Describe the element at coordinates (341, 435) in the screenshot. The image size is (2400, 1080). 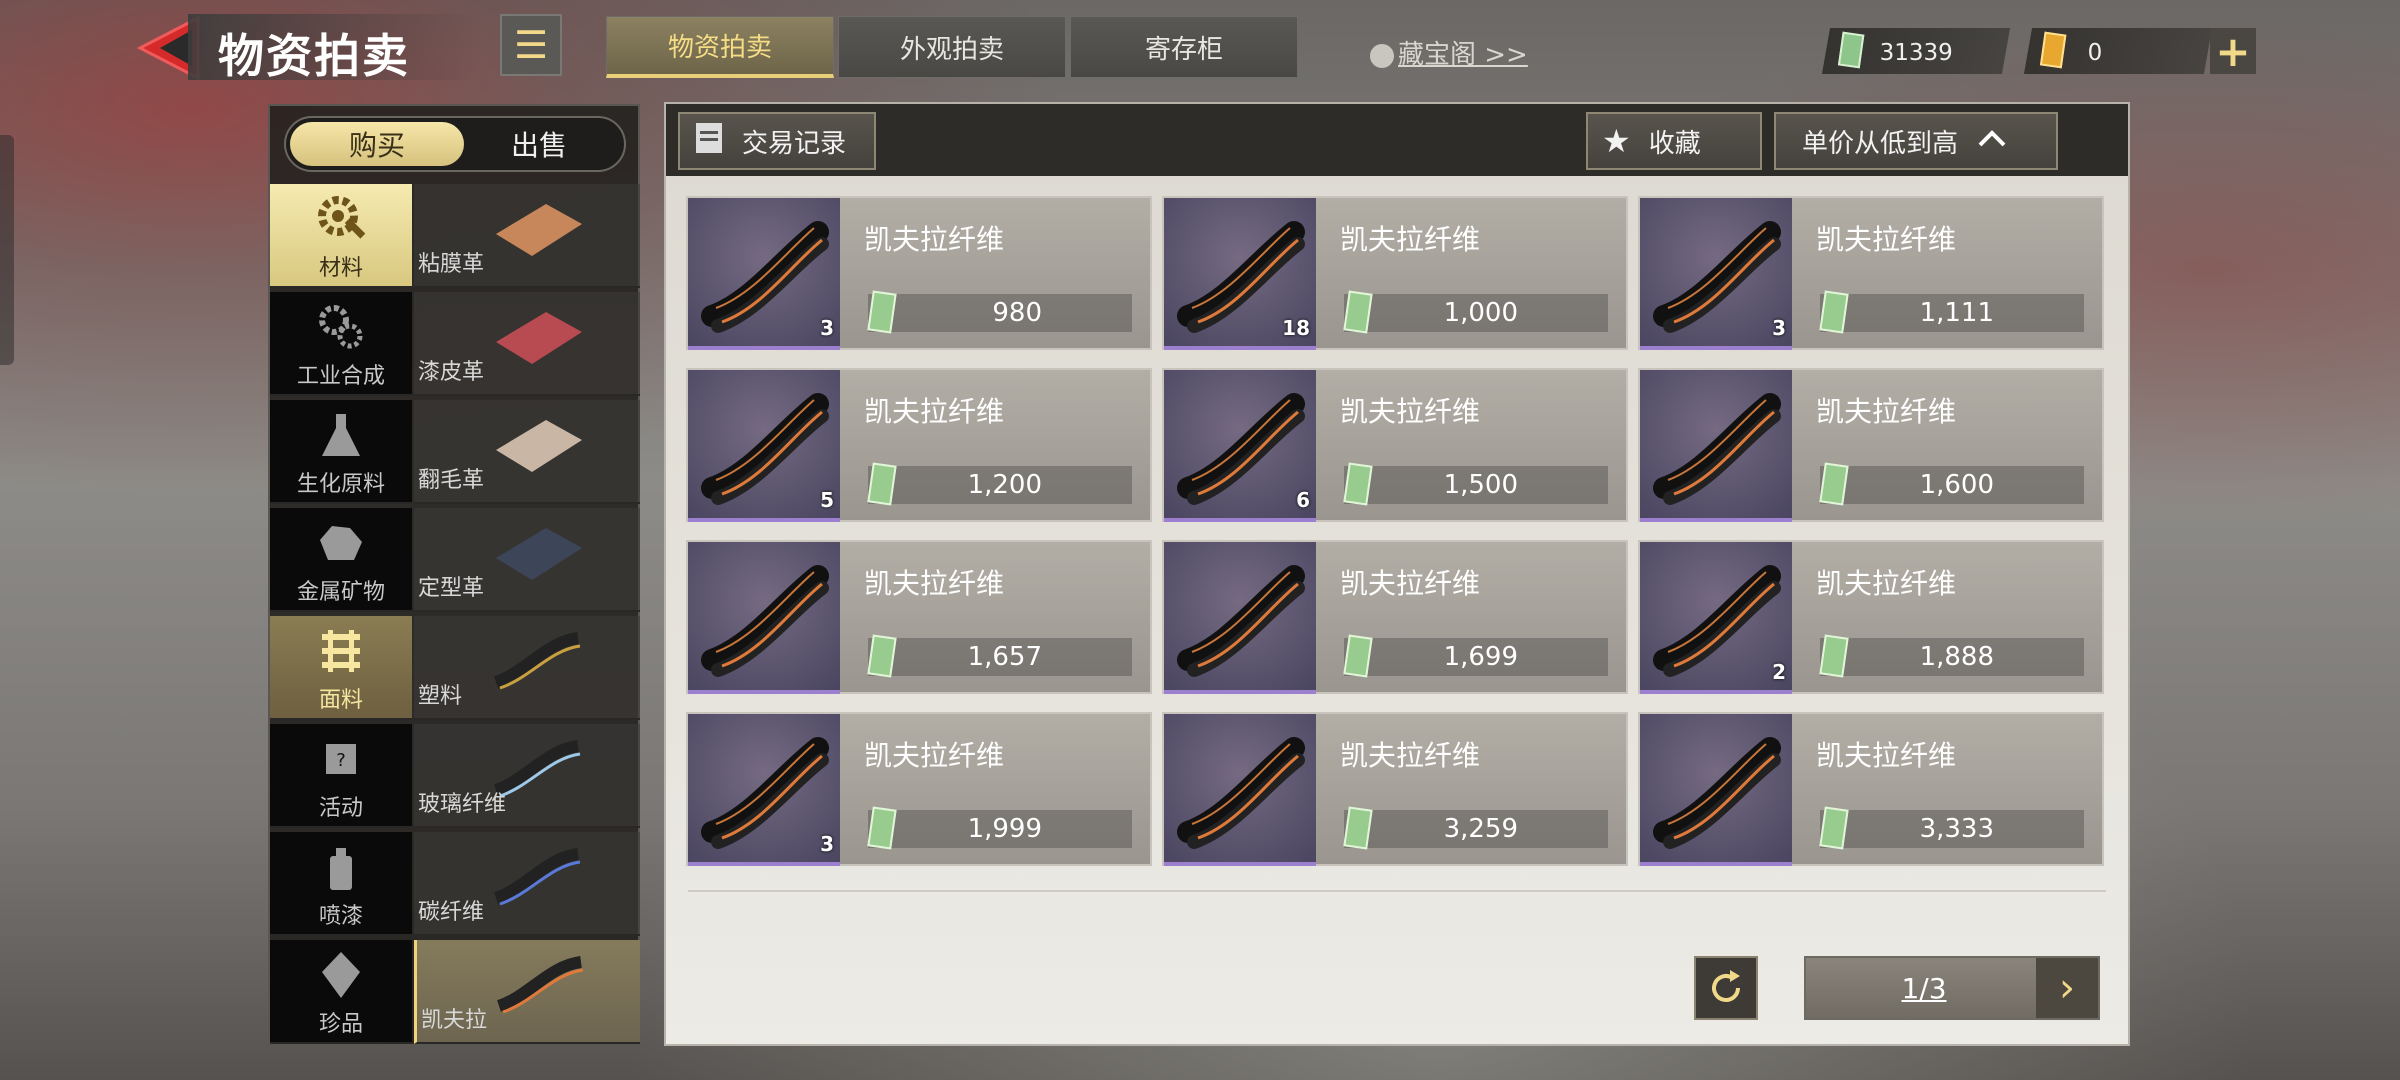
I see `flask-icon` at that location.